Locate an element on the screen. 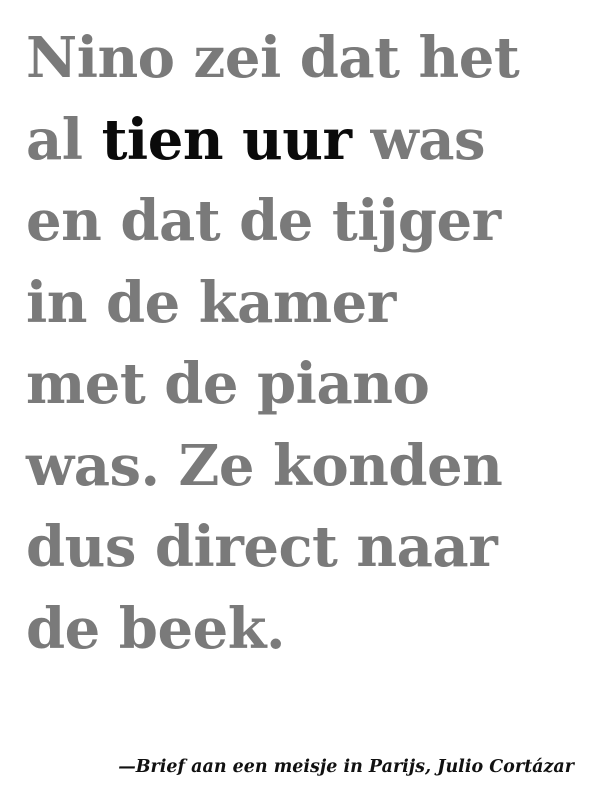  quote-line-7: dus direct naar is located at coordinates (311, 548).